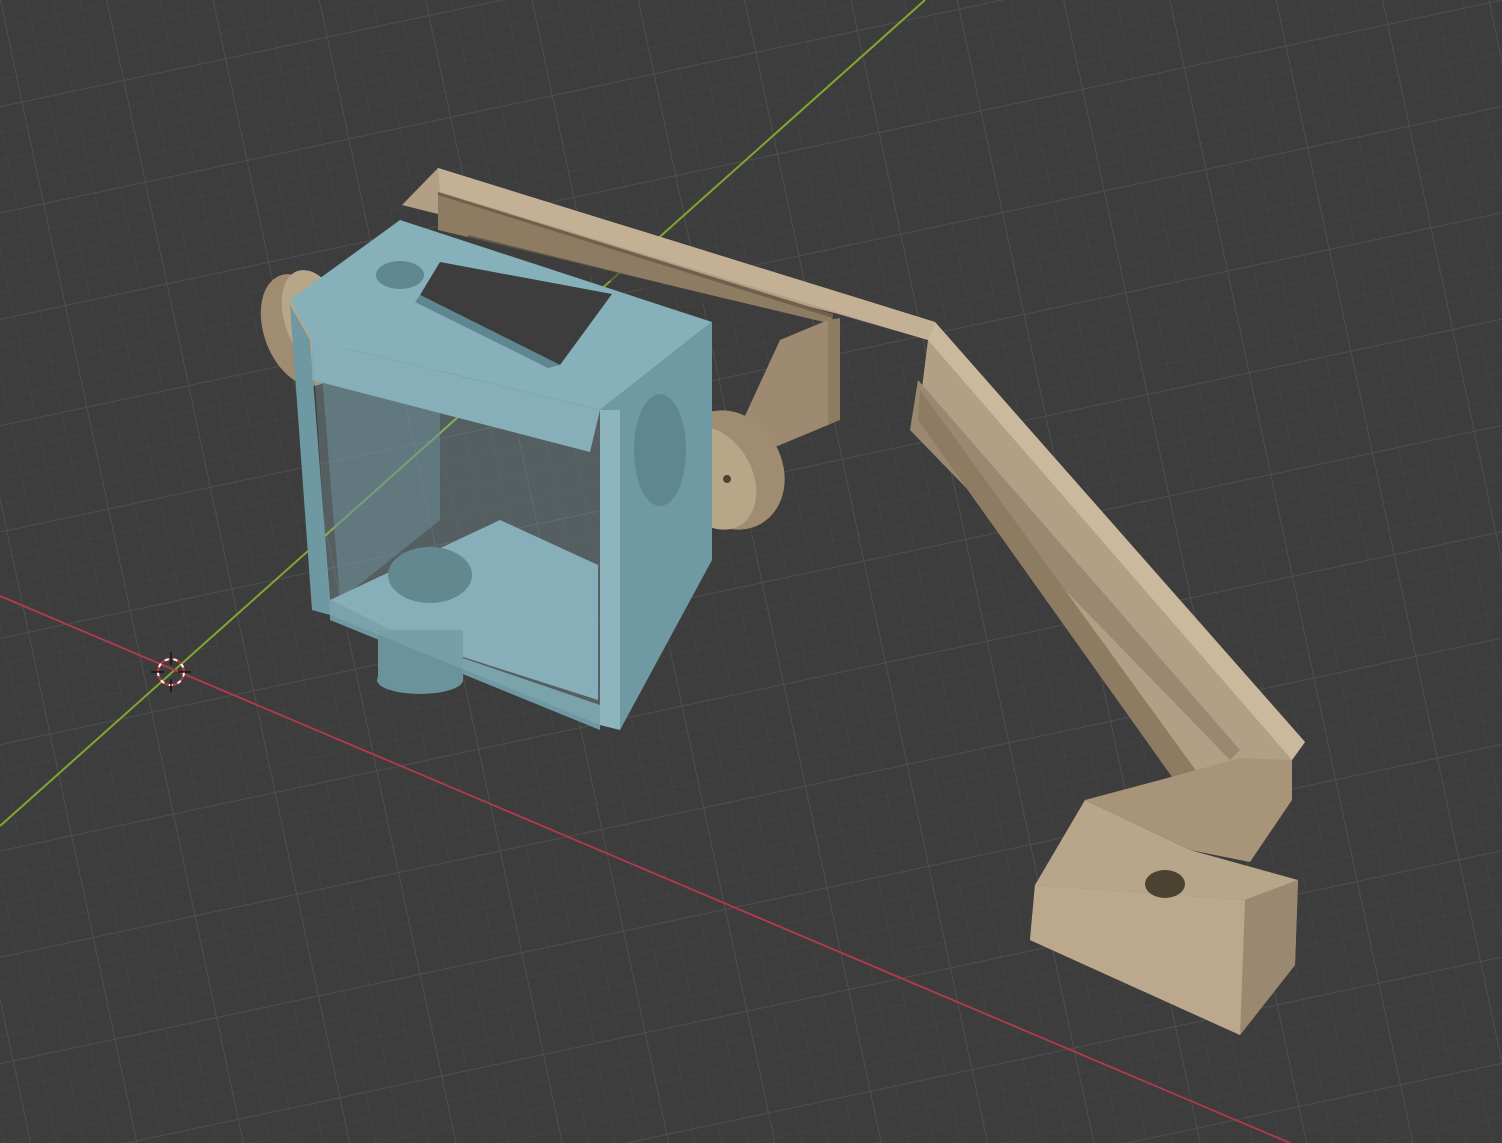  I want to click on cage-screw-hole, so click(400, 275).